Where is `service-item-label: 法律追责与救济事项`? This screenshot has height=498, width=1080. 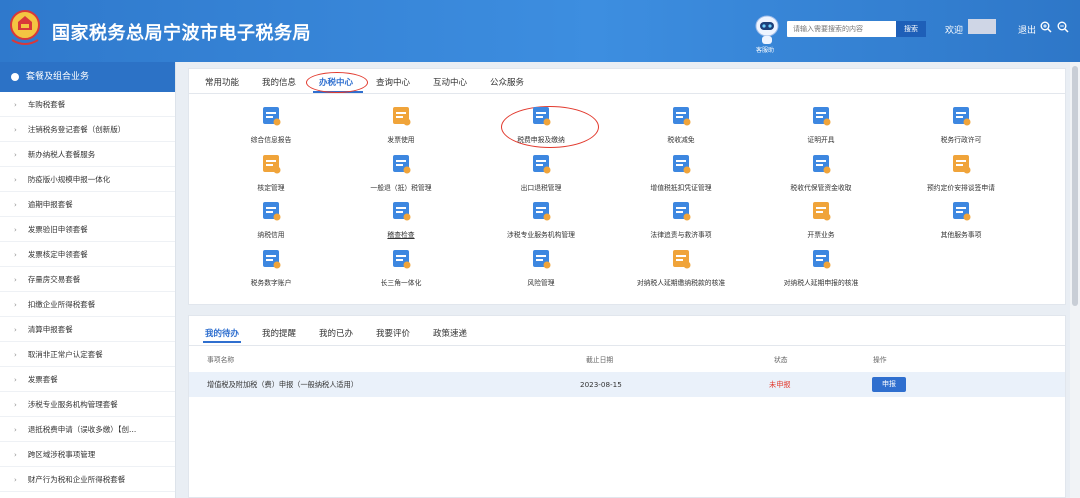
service-item-label: 法律追责与救济事项 is located at coordinates (681, 235).